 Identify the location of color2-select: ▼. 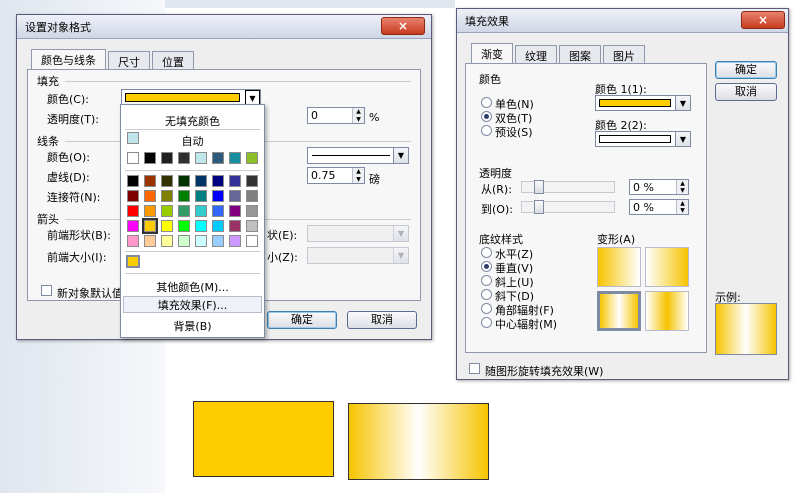
(643, 139).